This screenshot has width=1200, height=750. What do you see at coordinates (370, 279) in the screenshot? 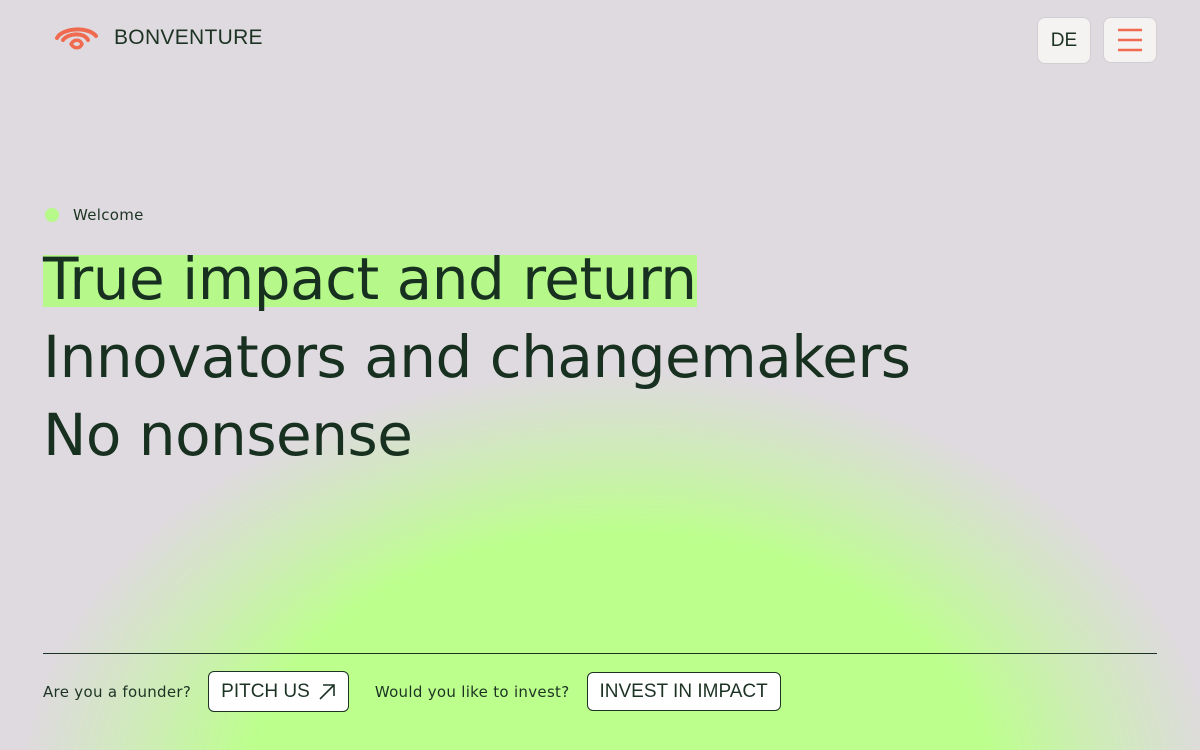
I see `headline-highlight: True impact and return` at bounding box center [370, 279].